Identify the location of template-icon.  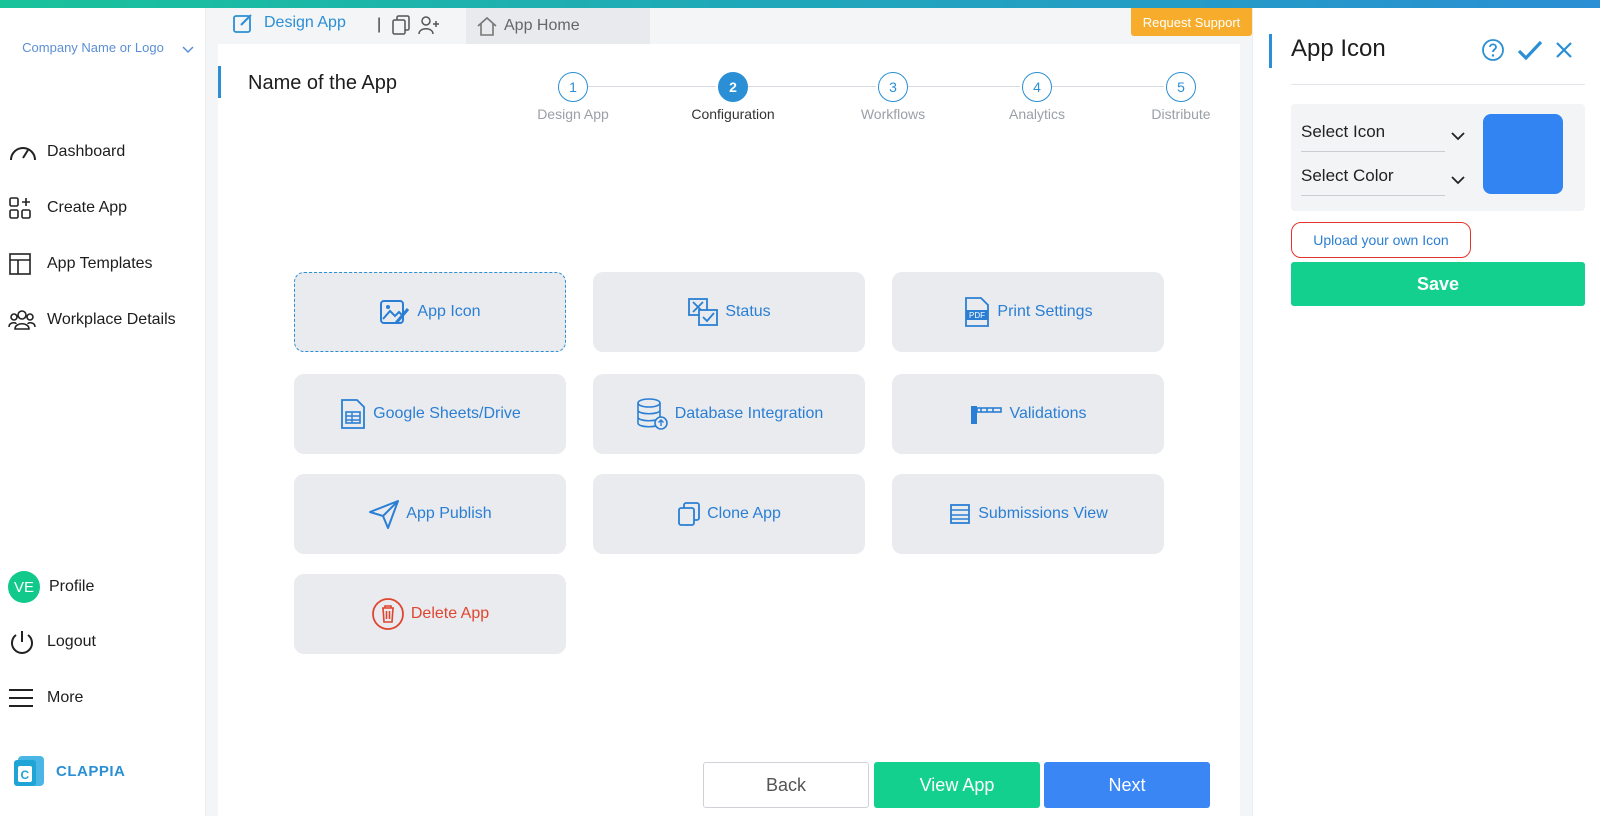
(23, 264).